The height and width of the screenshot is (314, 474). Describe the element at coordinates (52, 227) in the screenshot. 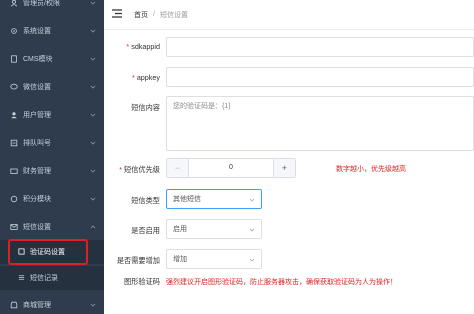

I see `sidebar-item-sms: 短信设置` at that location.